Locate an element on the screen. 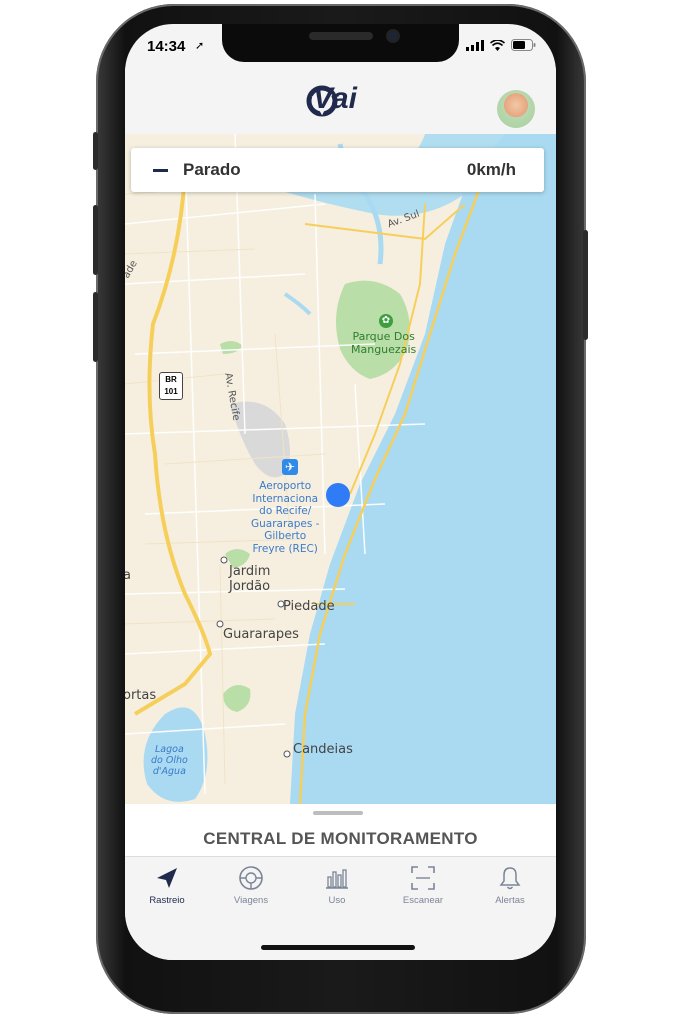 The height and width of the screenshot is (1024, 677). tab-viagens: Viagens is located at coordinates (251, 885).